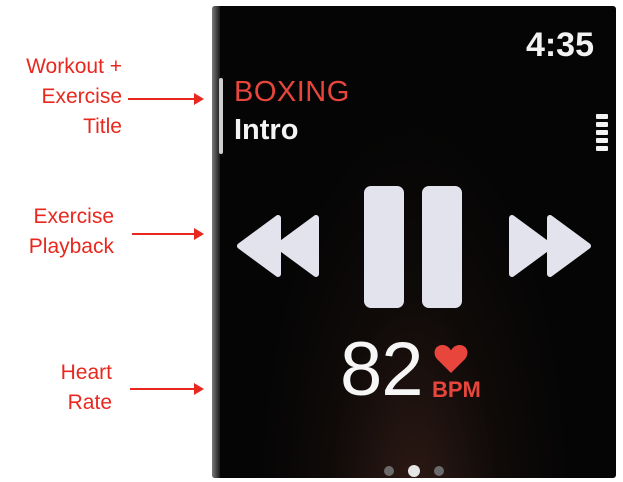 This screenshot has width=623, height=482. What do you see at coordinates (71, 246) in the screenshot?
I see `annotation-line: Playback` at bounding box center [71, 246].